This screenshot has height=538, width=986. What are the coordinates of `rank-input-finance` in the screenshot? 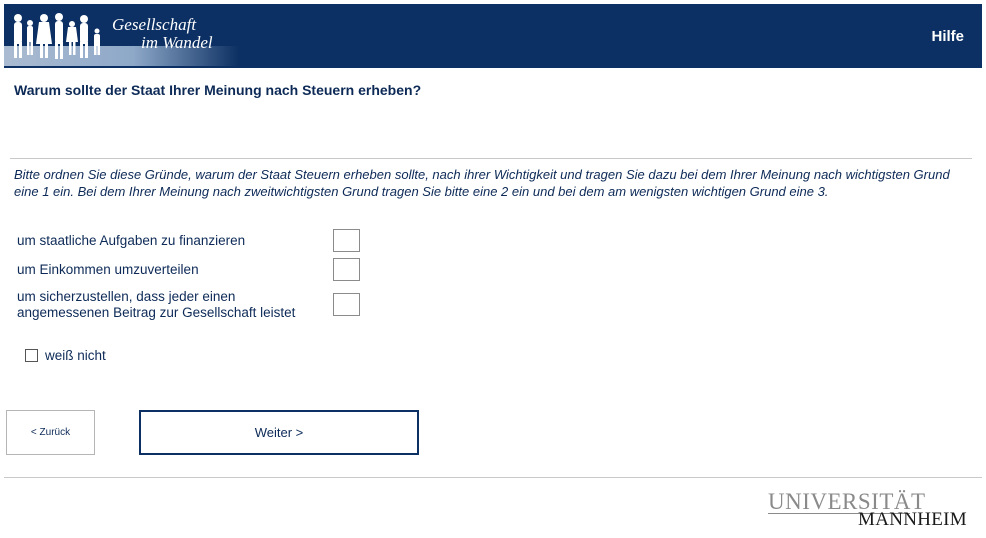 It's located at (346, 240).